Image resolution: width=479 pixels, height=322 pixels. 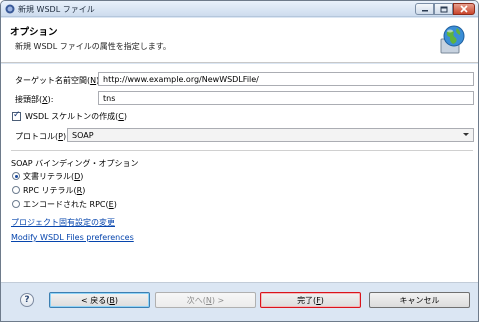 What do you see at coordinates (72, 237) in the screenshot?
I see `preferences-link: Modify WSDL Files preferences` at bounding box center [72, 237].